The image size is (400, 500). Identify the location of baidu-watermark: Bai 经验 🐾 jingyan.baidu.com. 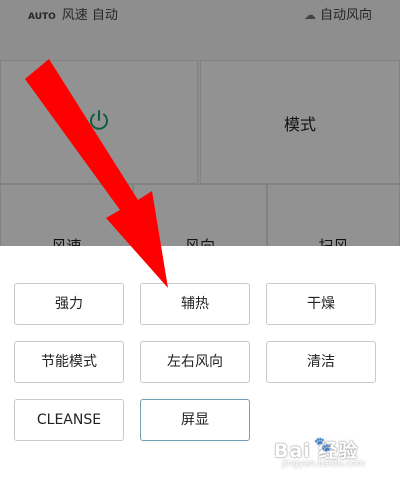
(330, 454).